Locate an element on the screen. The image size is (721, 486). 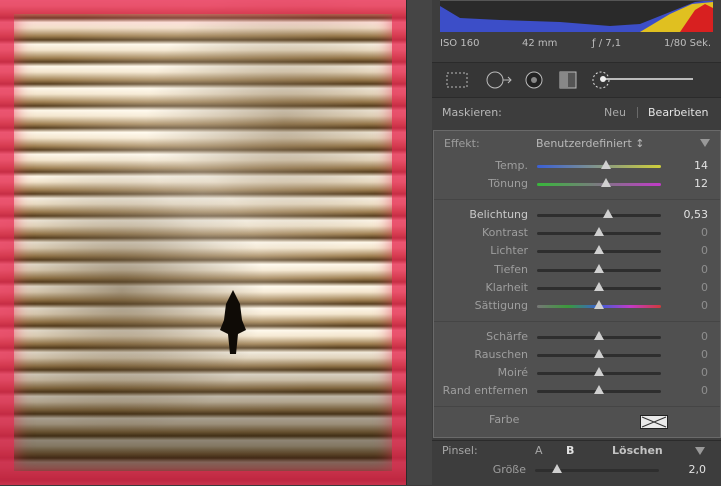
slider-value: 0,53 is located at coordinates (696, 214).